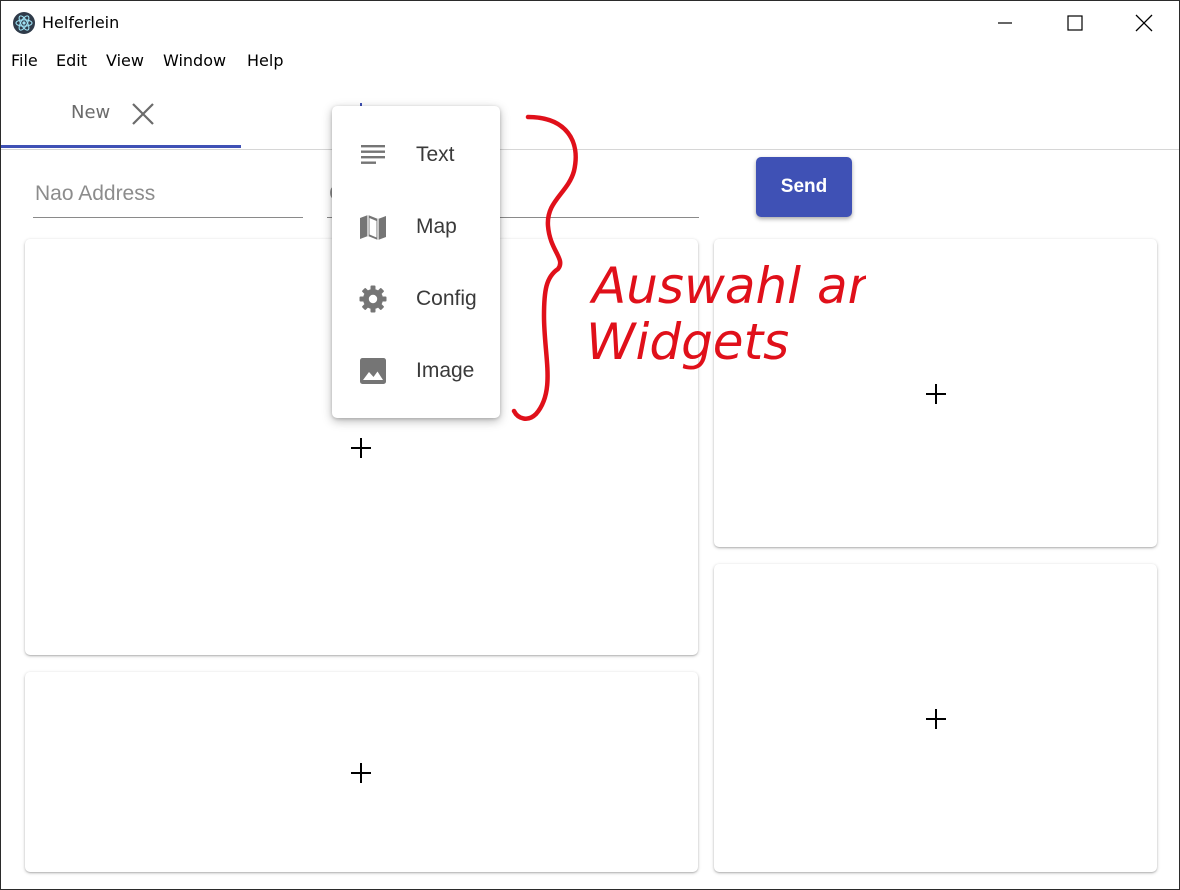  I want to click on title-bar: Helferlein, so click(590, 23).